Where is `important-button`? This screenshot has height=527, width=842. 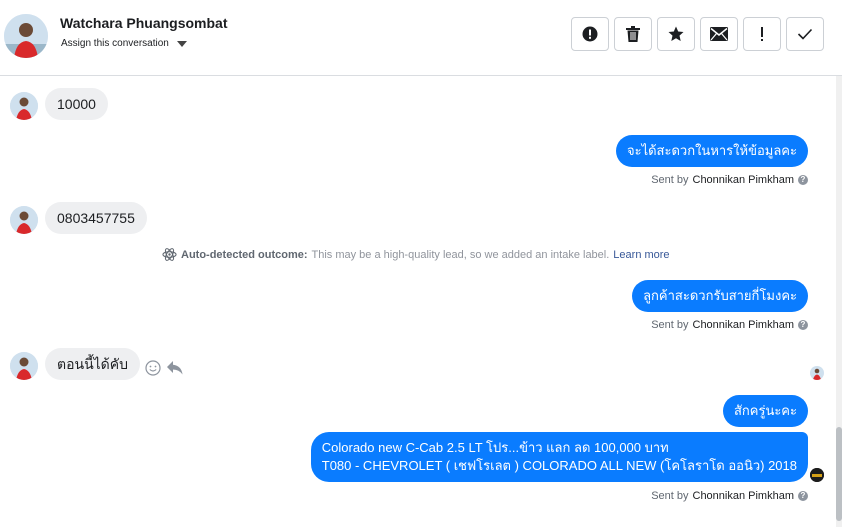 important-button is located at coordinates (762, 34).